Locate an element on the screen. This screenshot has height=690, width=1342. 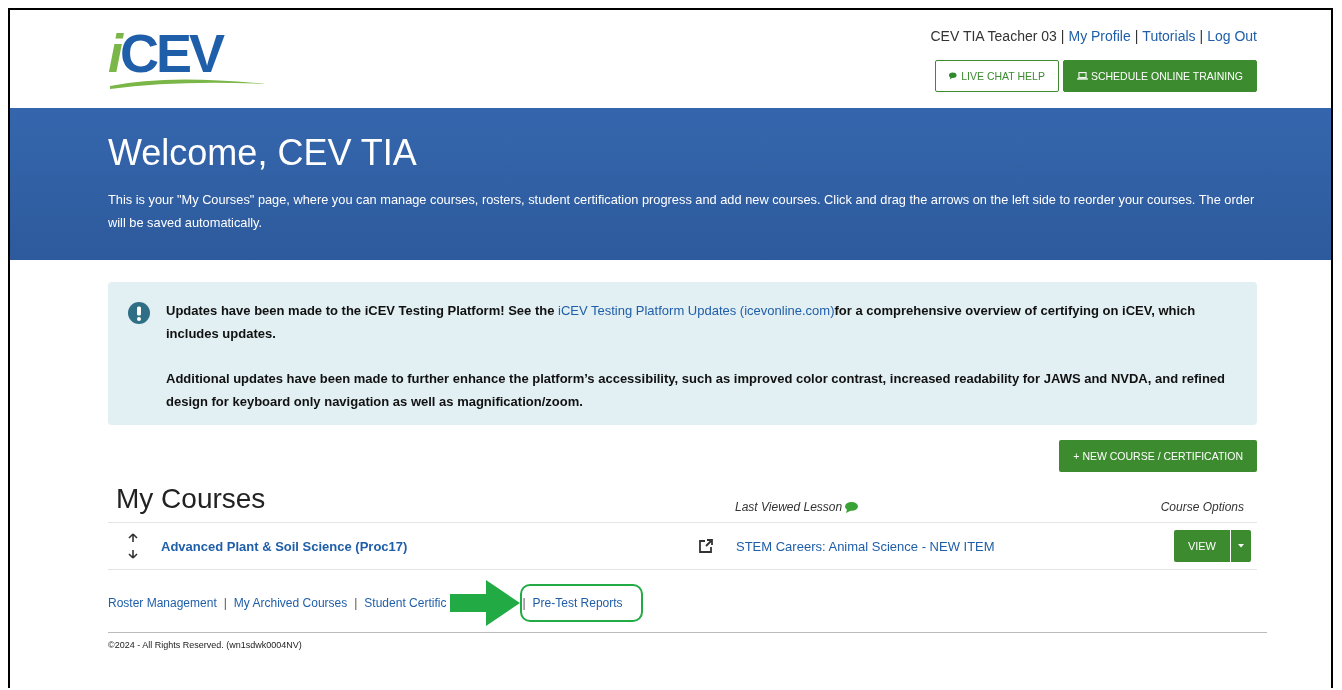
footer-link: My Archived Courses is located at coordinates (290, 603).